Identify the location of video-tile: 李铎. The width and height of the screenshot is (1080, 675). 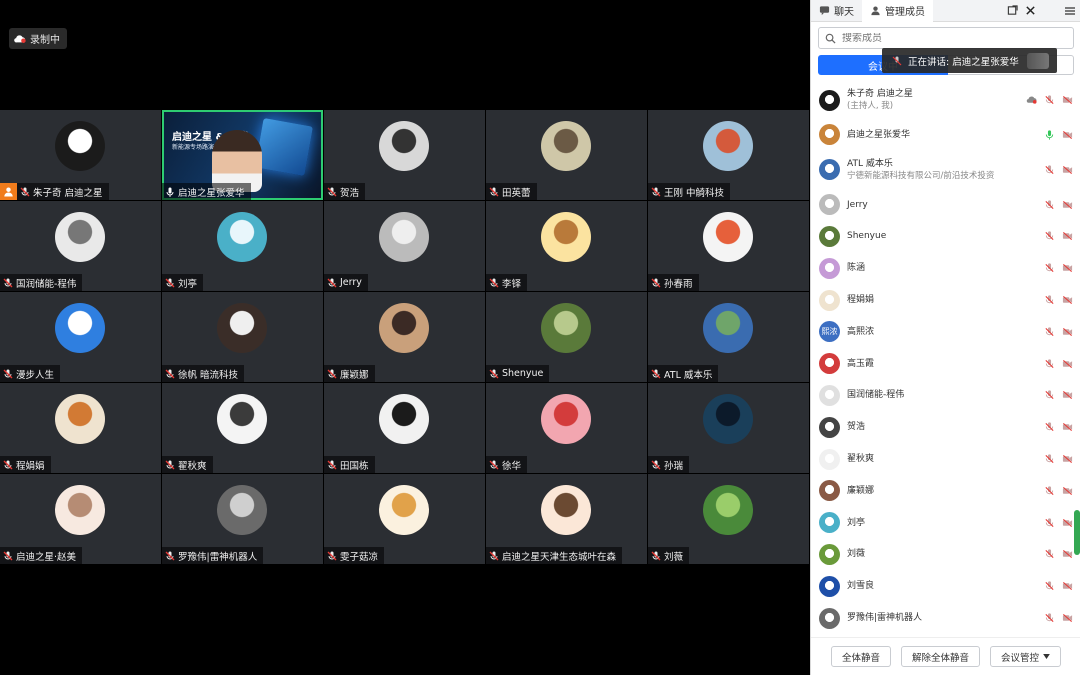
(566, 246).